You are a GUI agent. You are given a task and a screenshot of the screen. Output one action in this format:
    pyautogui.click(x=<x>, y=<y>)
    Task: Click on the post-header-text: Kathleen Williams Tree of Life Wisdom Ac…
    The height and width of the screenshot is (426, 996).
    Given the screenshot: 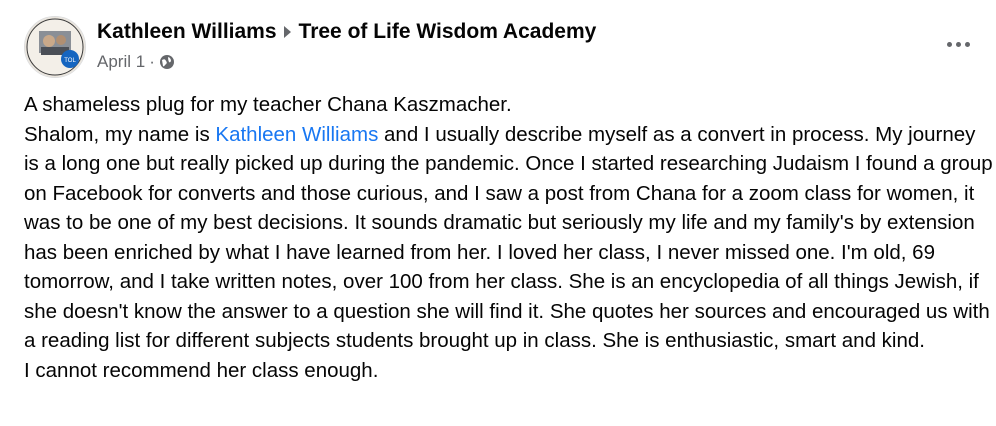 What is the action you would take?
    pyautogui.click(x=346, y=45)
    